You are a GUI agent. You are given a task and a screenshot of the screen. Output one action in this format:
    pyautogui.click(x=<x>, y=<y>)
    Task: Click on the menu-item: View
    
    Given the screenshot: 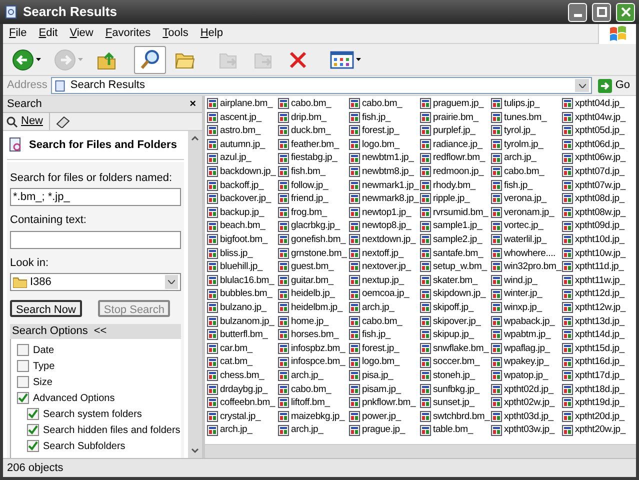 What is the action you would take?
    pyautogui.click(x=82, y=33)
    